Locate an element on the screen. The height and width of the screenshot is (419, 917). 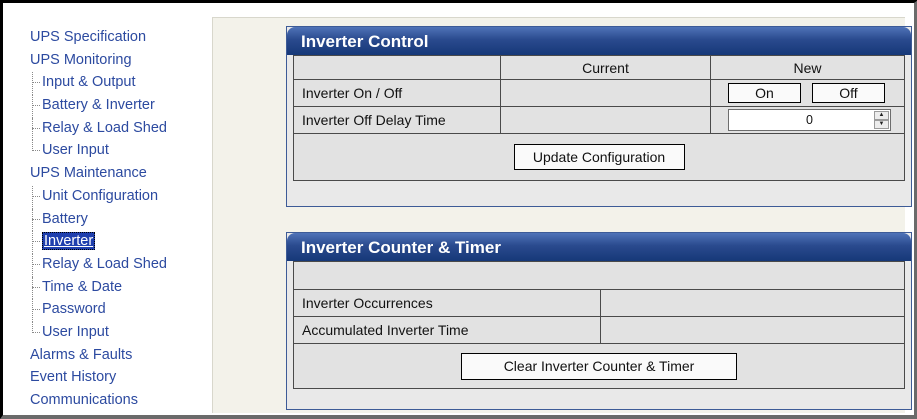
spinner-arrows: ▲ ▼ is located at coordinates (881, 120).